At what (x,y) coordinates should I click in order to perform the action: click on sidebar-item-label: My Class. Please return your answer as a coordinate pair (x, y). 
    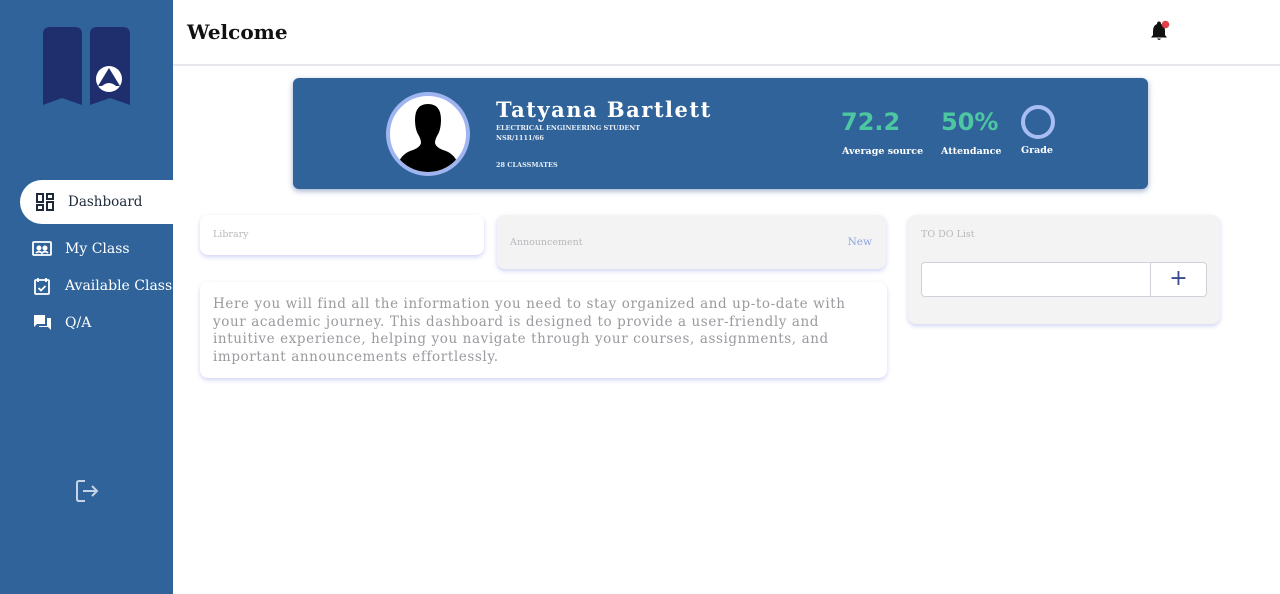
    Looking at the image, I should click on (97, 249).